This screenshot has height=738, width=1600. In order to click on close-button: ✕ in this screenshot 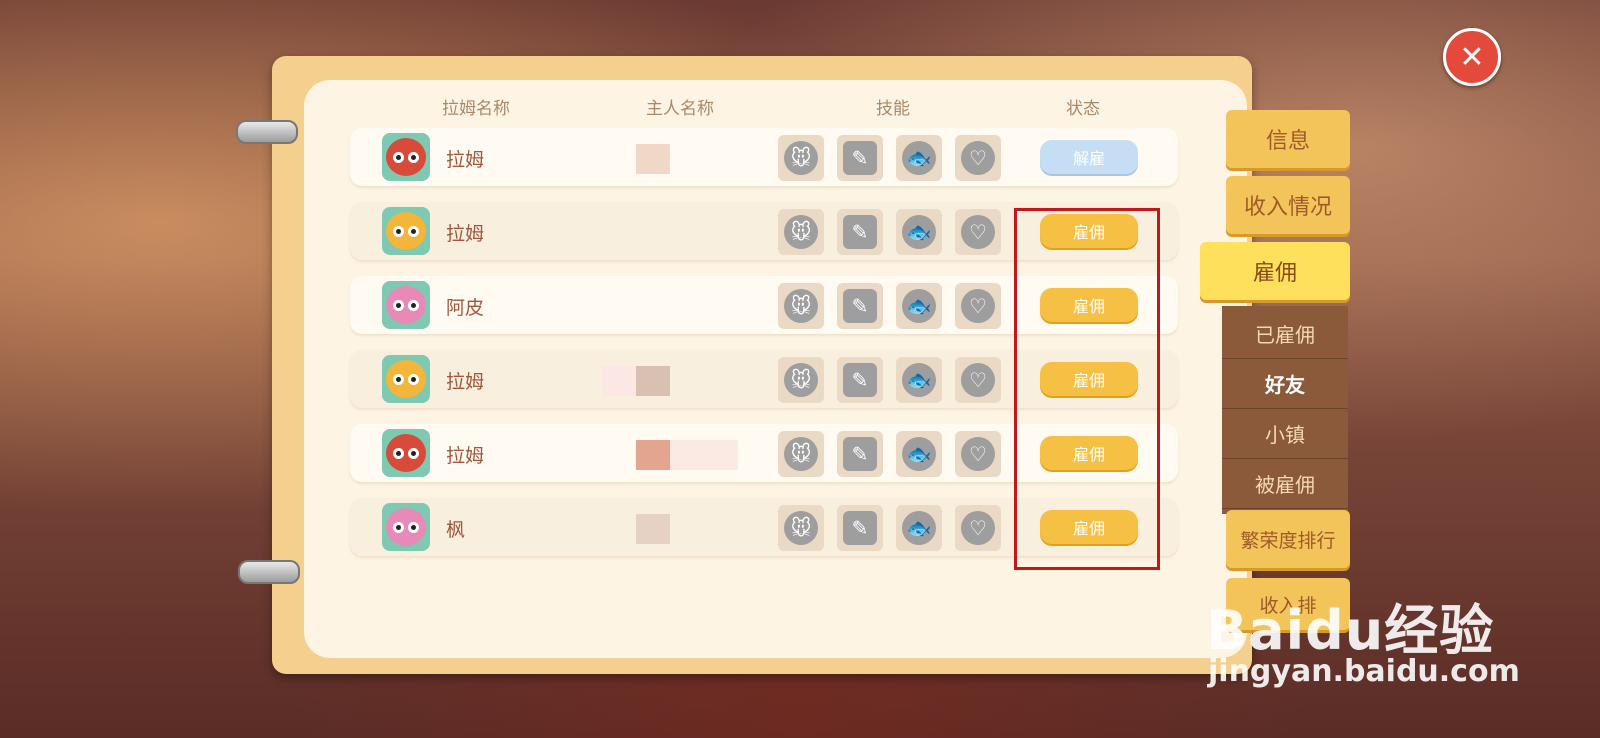, I will do `click(1472, 57)`.